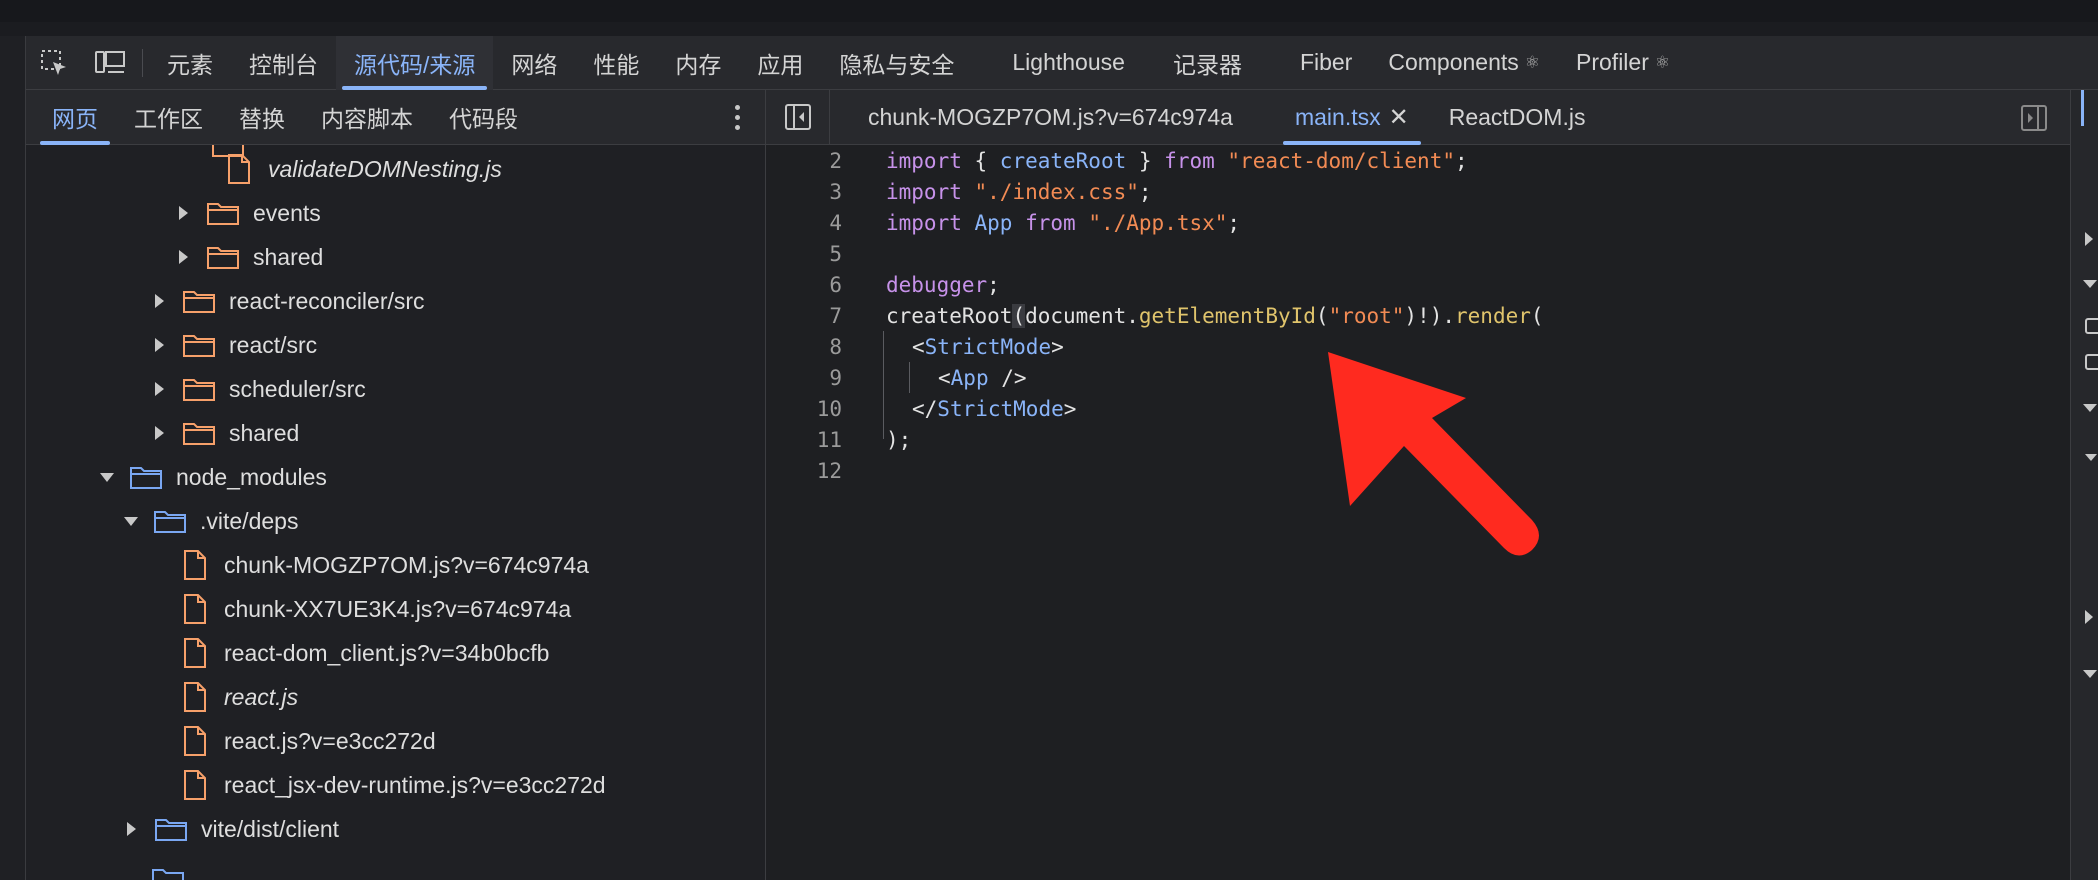 Image resolution: width=2098 pixels, height=880 pixels. What do you see at coordinates (248, 213) in the screenshot?
I see `tree-row-folder: events` at bounding box center [248, 213].